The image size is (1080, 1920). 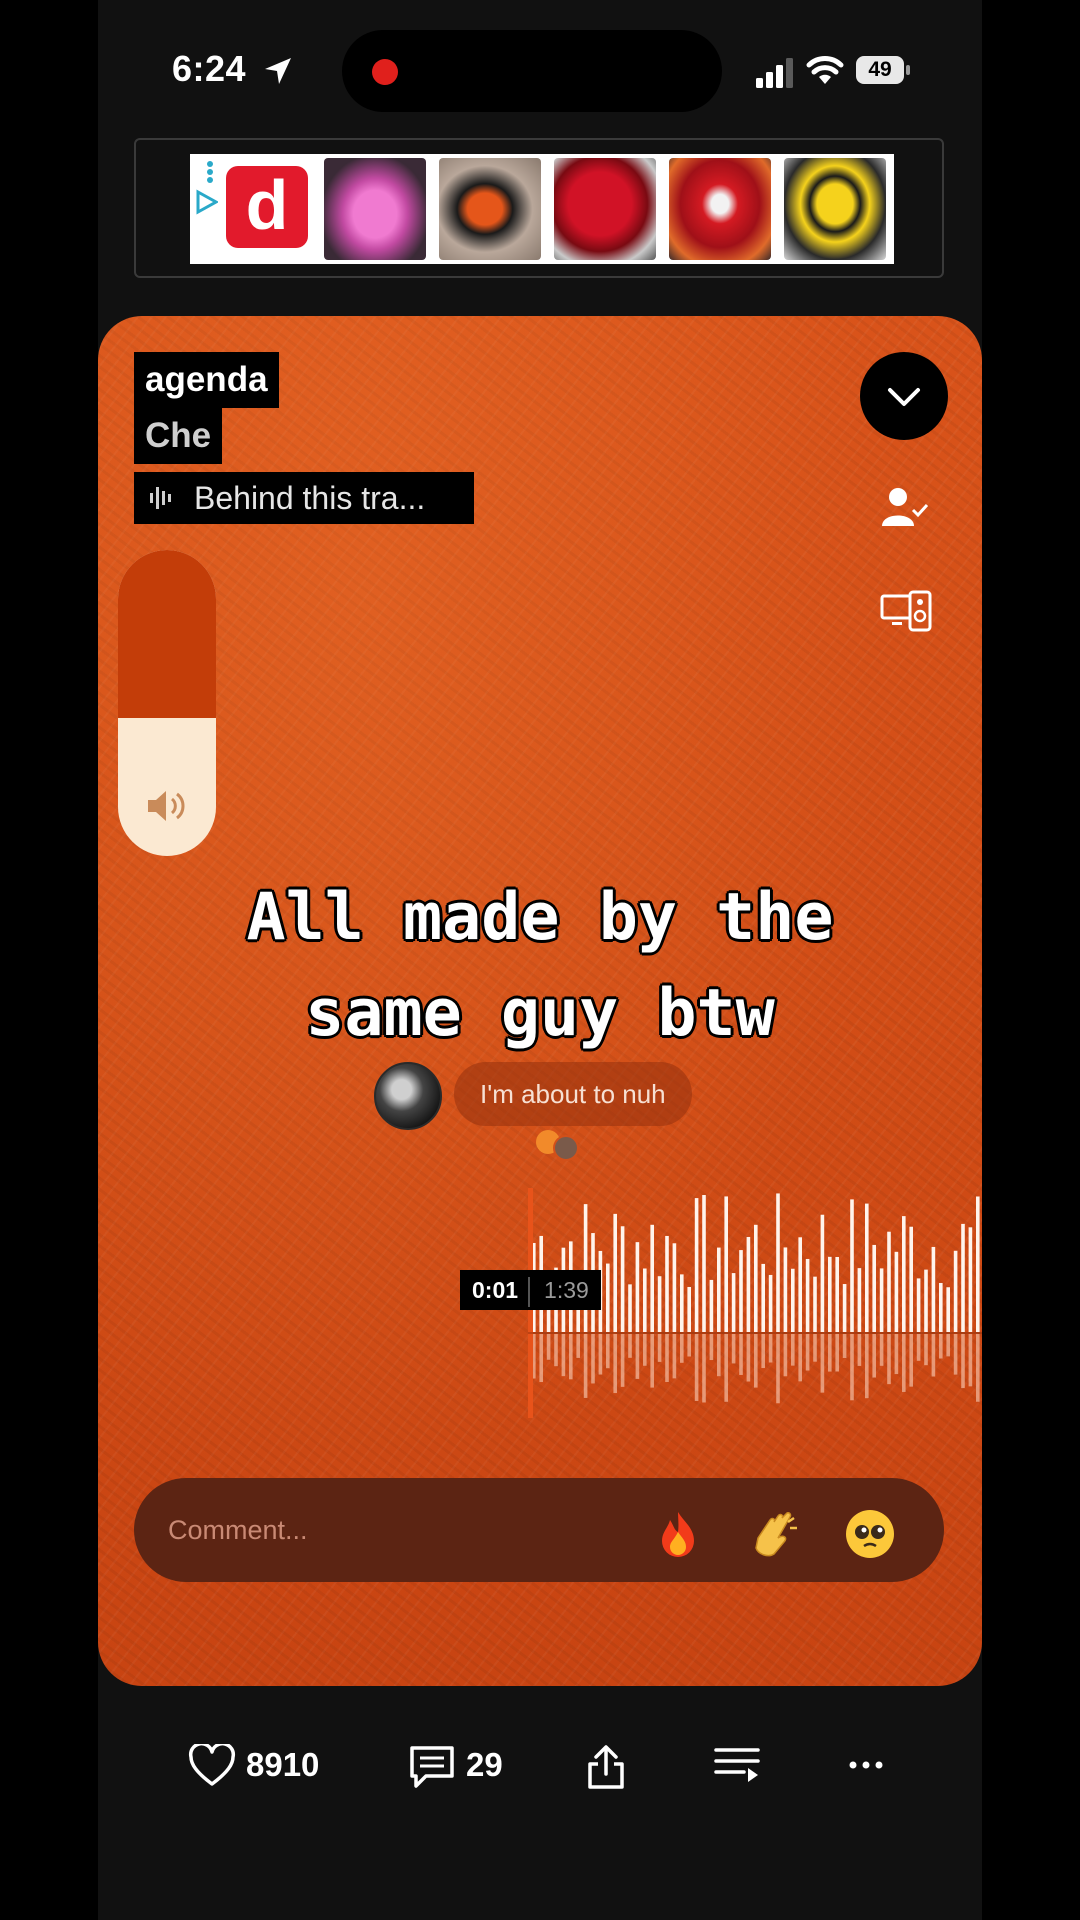 What do you see at coordinates (540, 917) in the screenshot?
I see `caption-line-1: All made by the` at bounding box center [540, 917].